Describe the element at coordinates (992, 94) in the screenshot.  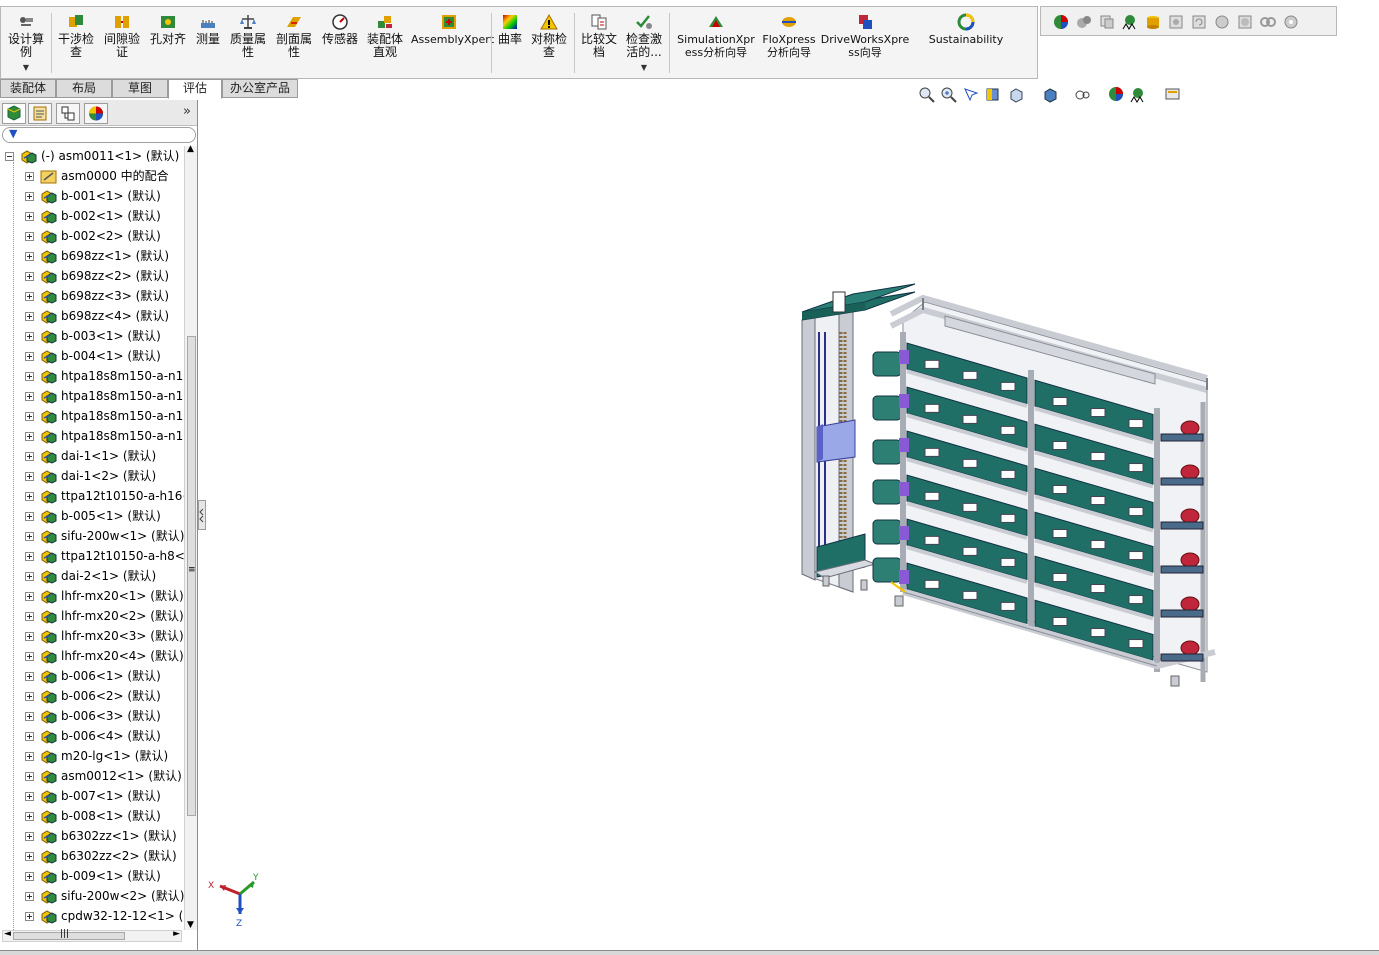
I see `section-view-icon` at that location.